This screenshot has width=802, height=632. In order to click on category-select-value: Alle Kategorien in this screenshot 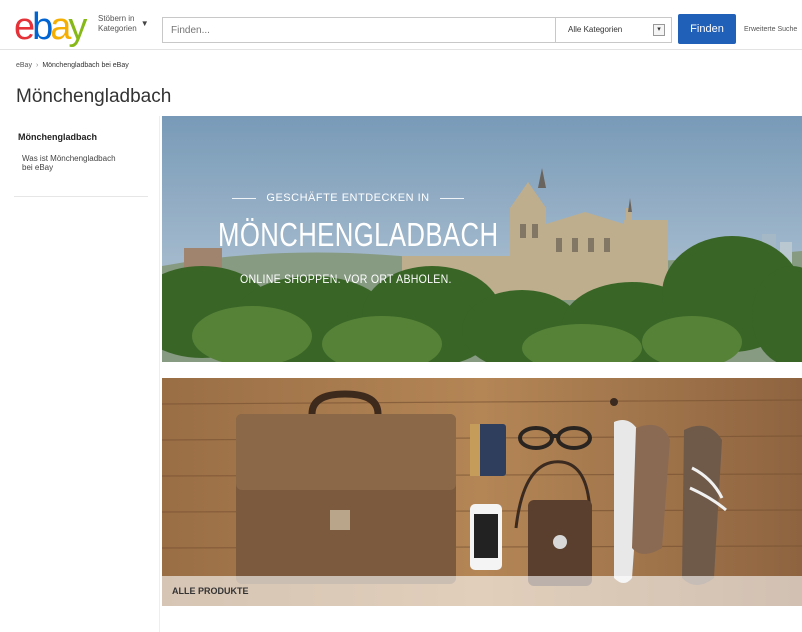, I will do `click(595, 29)`.